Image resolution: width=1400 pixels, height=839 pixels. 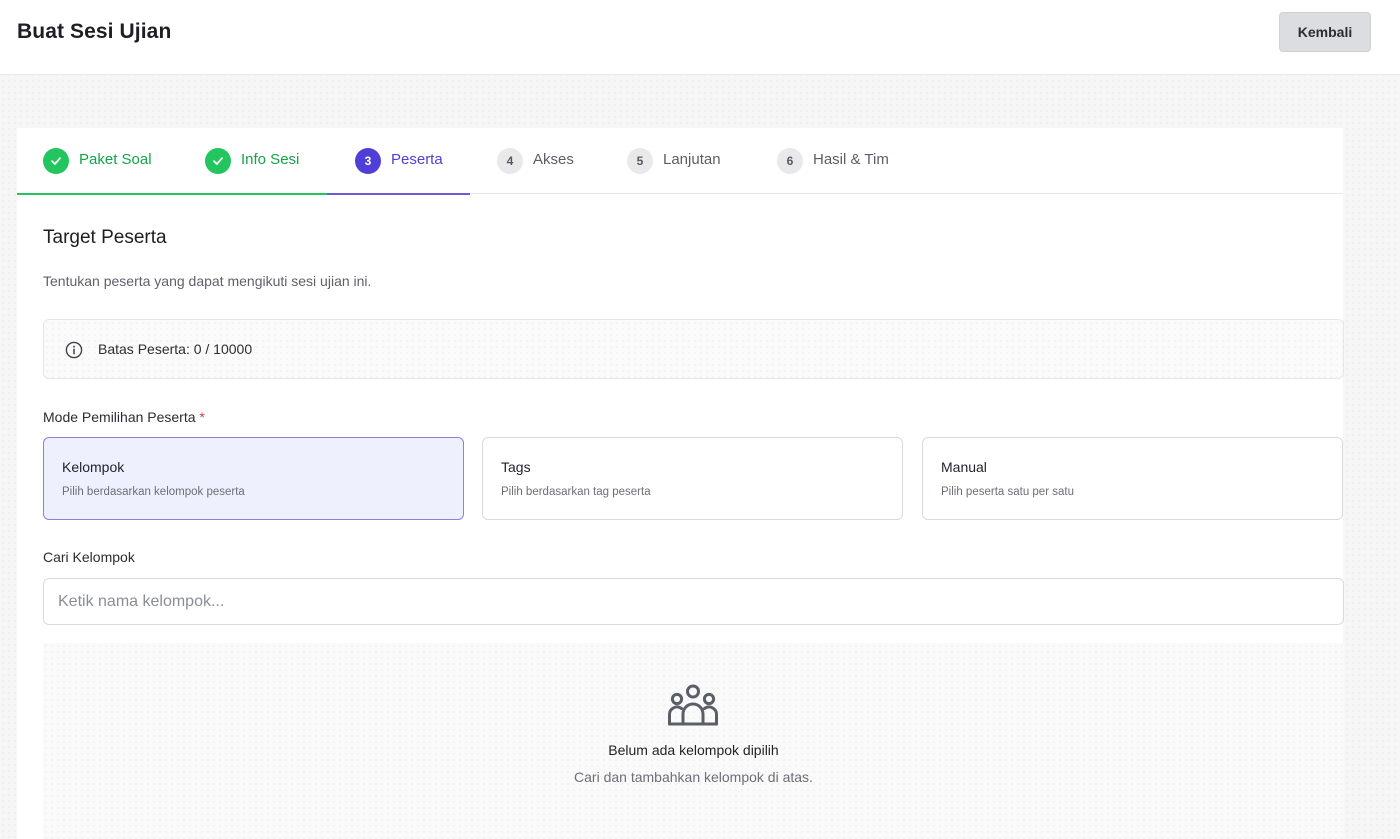 I want to click on mode-option-title: Manual, so click(x=964, y=467).